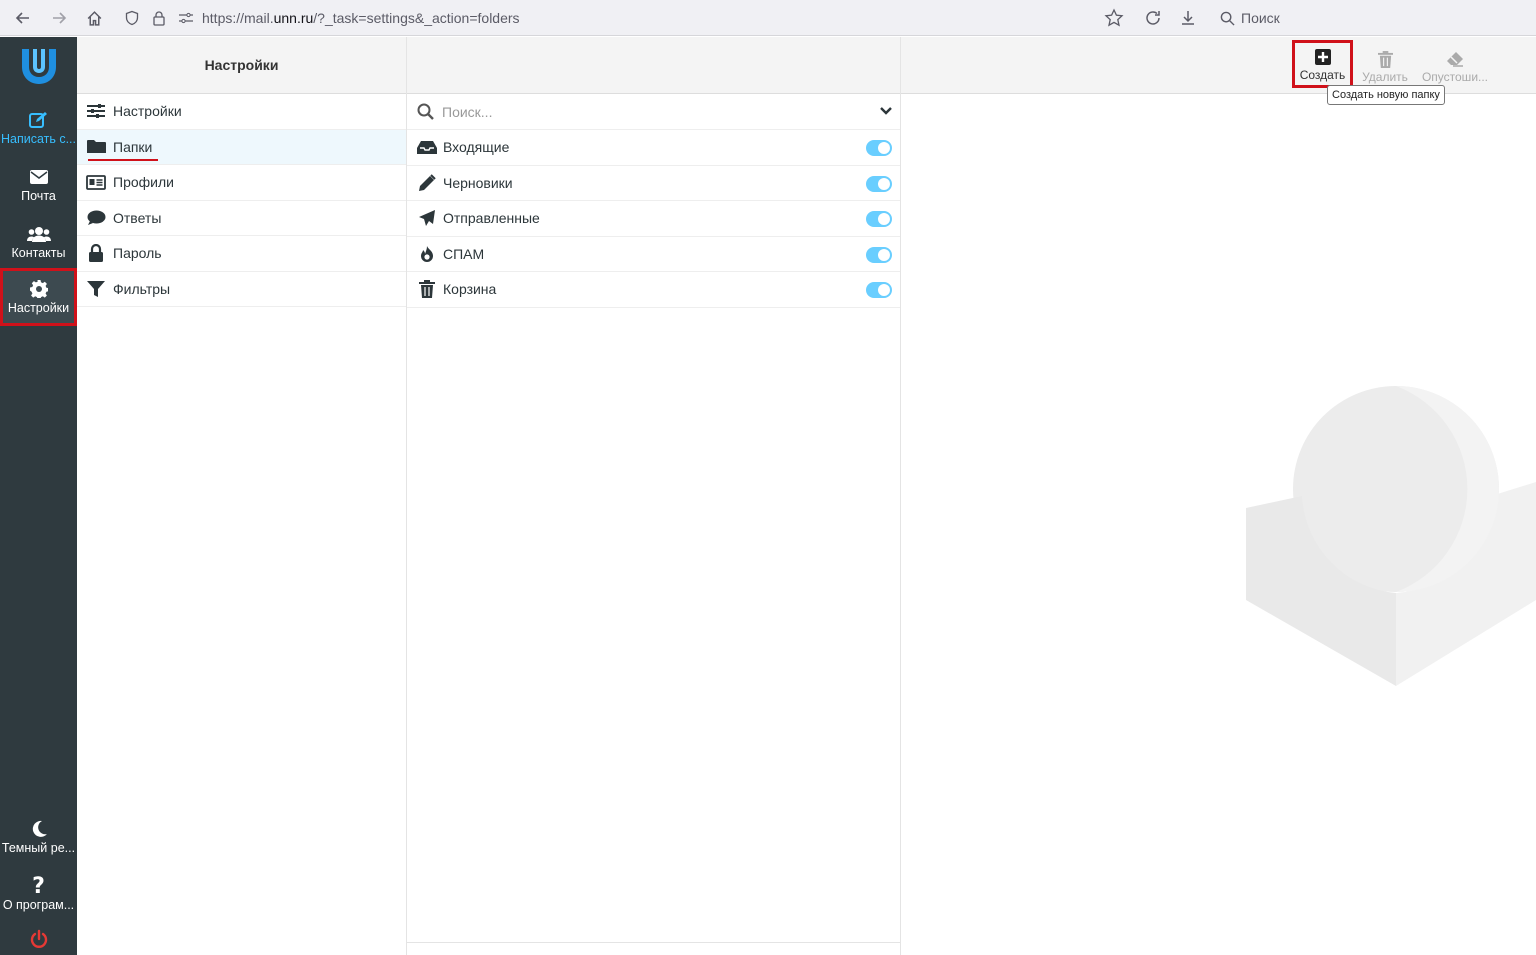  What do you see at coordinates (1374, 18) in the screenshot?
I see `browser-search-box: Поиск` at bounding box center [1374, 18].